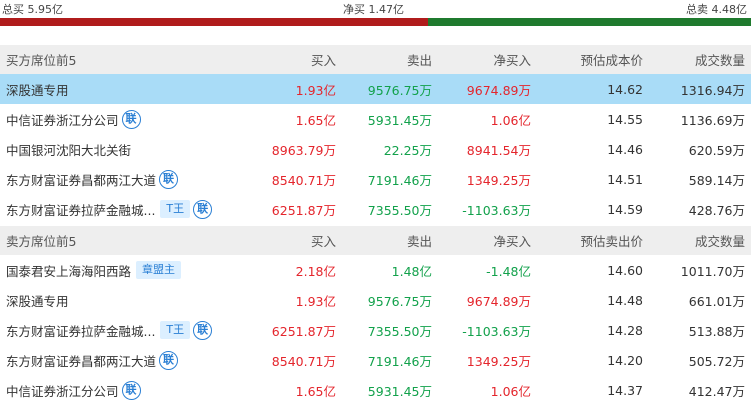  Describe the element at coordinates (498, 150) in the screenshot. I see `net-buy-amount: 8941.54万` at that location.